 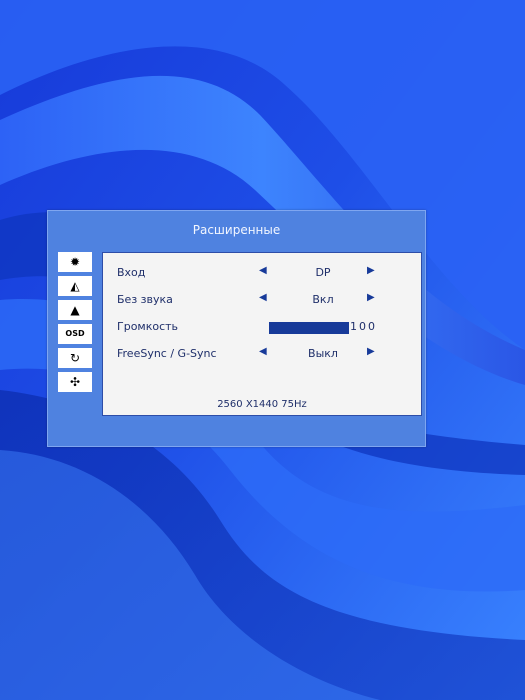 I want to click on osd-title: Расширенные, so click(x=236, y=230).